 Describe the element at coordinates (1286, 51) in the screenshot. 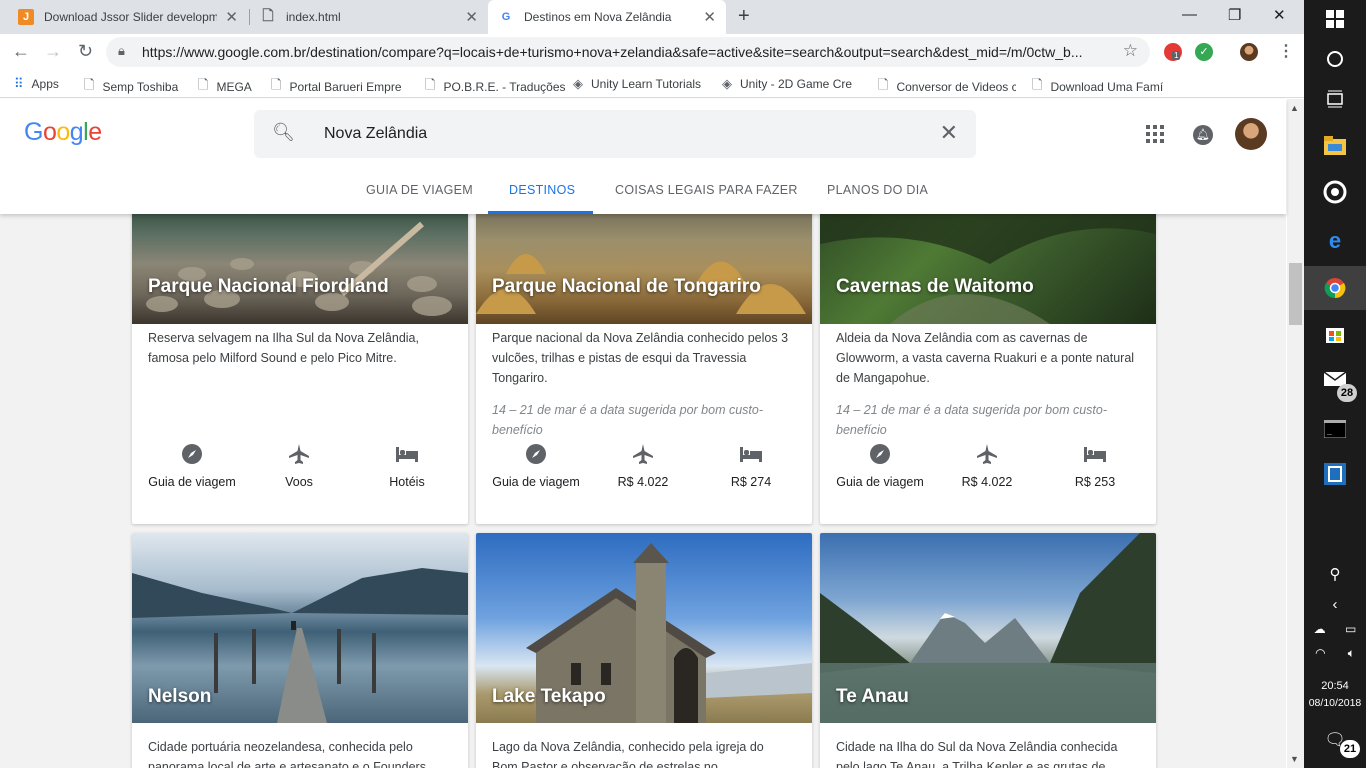

I see `chrome-menu-icon: ⋮` at that location.